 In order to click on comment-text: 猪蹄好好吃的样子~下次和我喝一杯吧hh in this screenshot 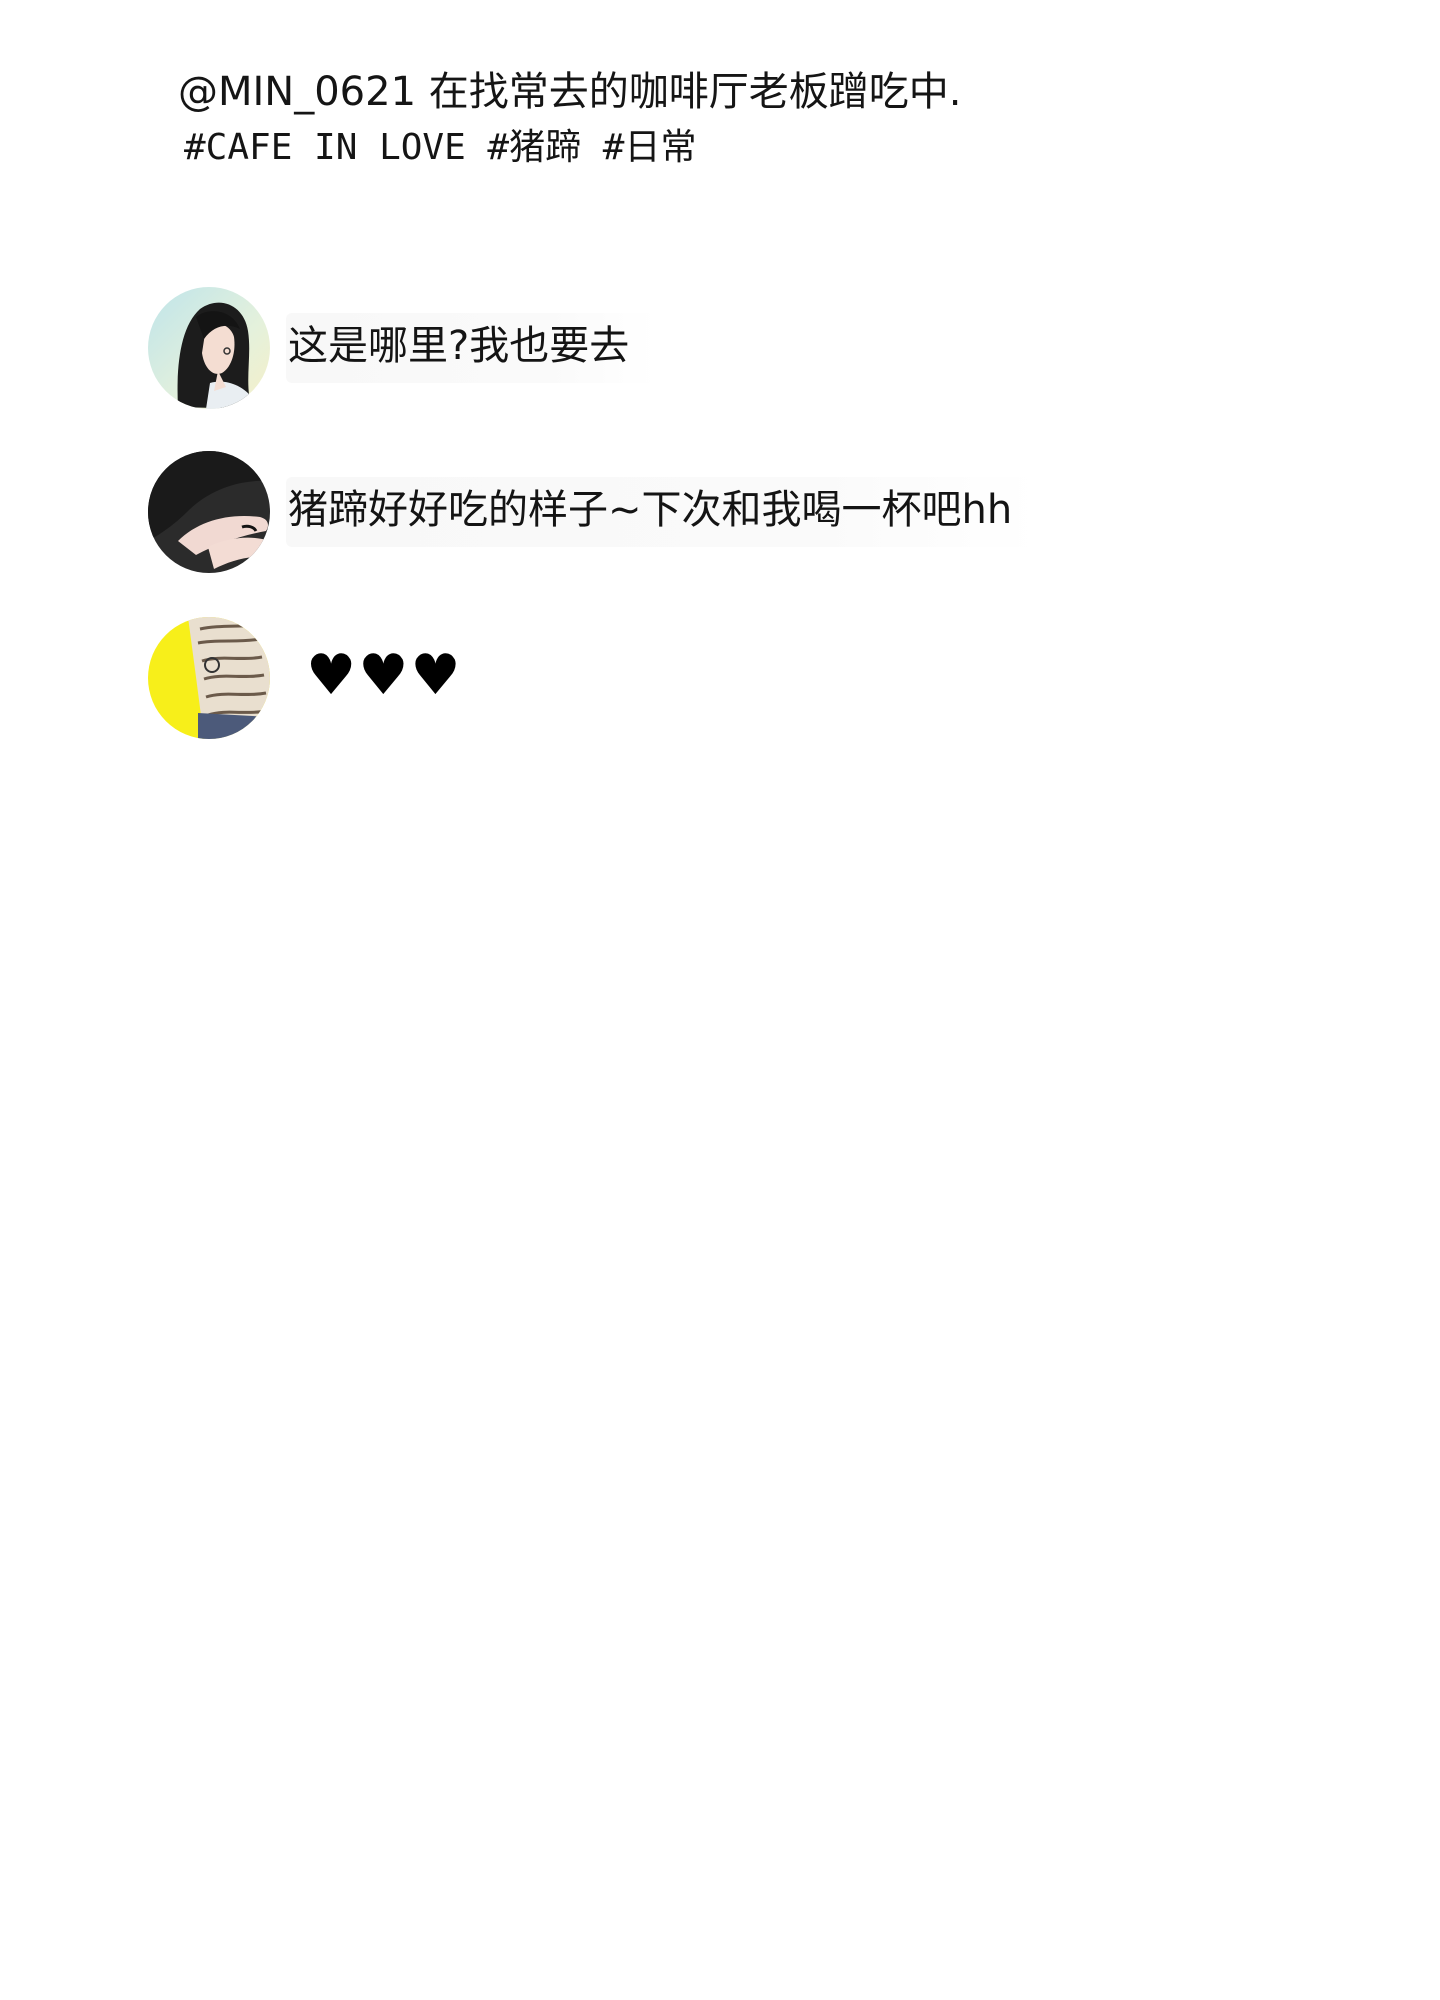, I will do `click(663, 512)`.